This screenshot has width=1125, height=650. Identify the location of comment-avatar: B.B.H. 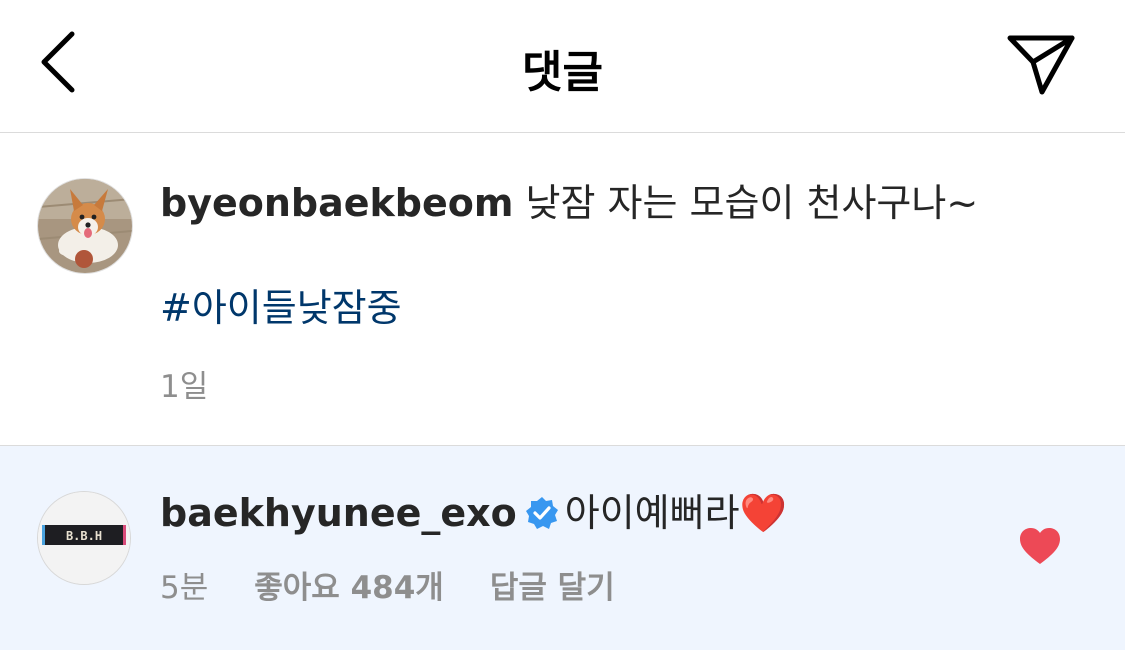
(84, 538).